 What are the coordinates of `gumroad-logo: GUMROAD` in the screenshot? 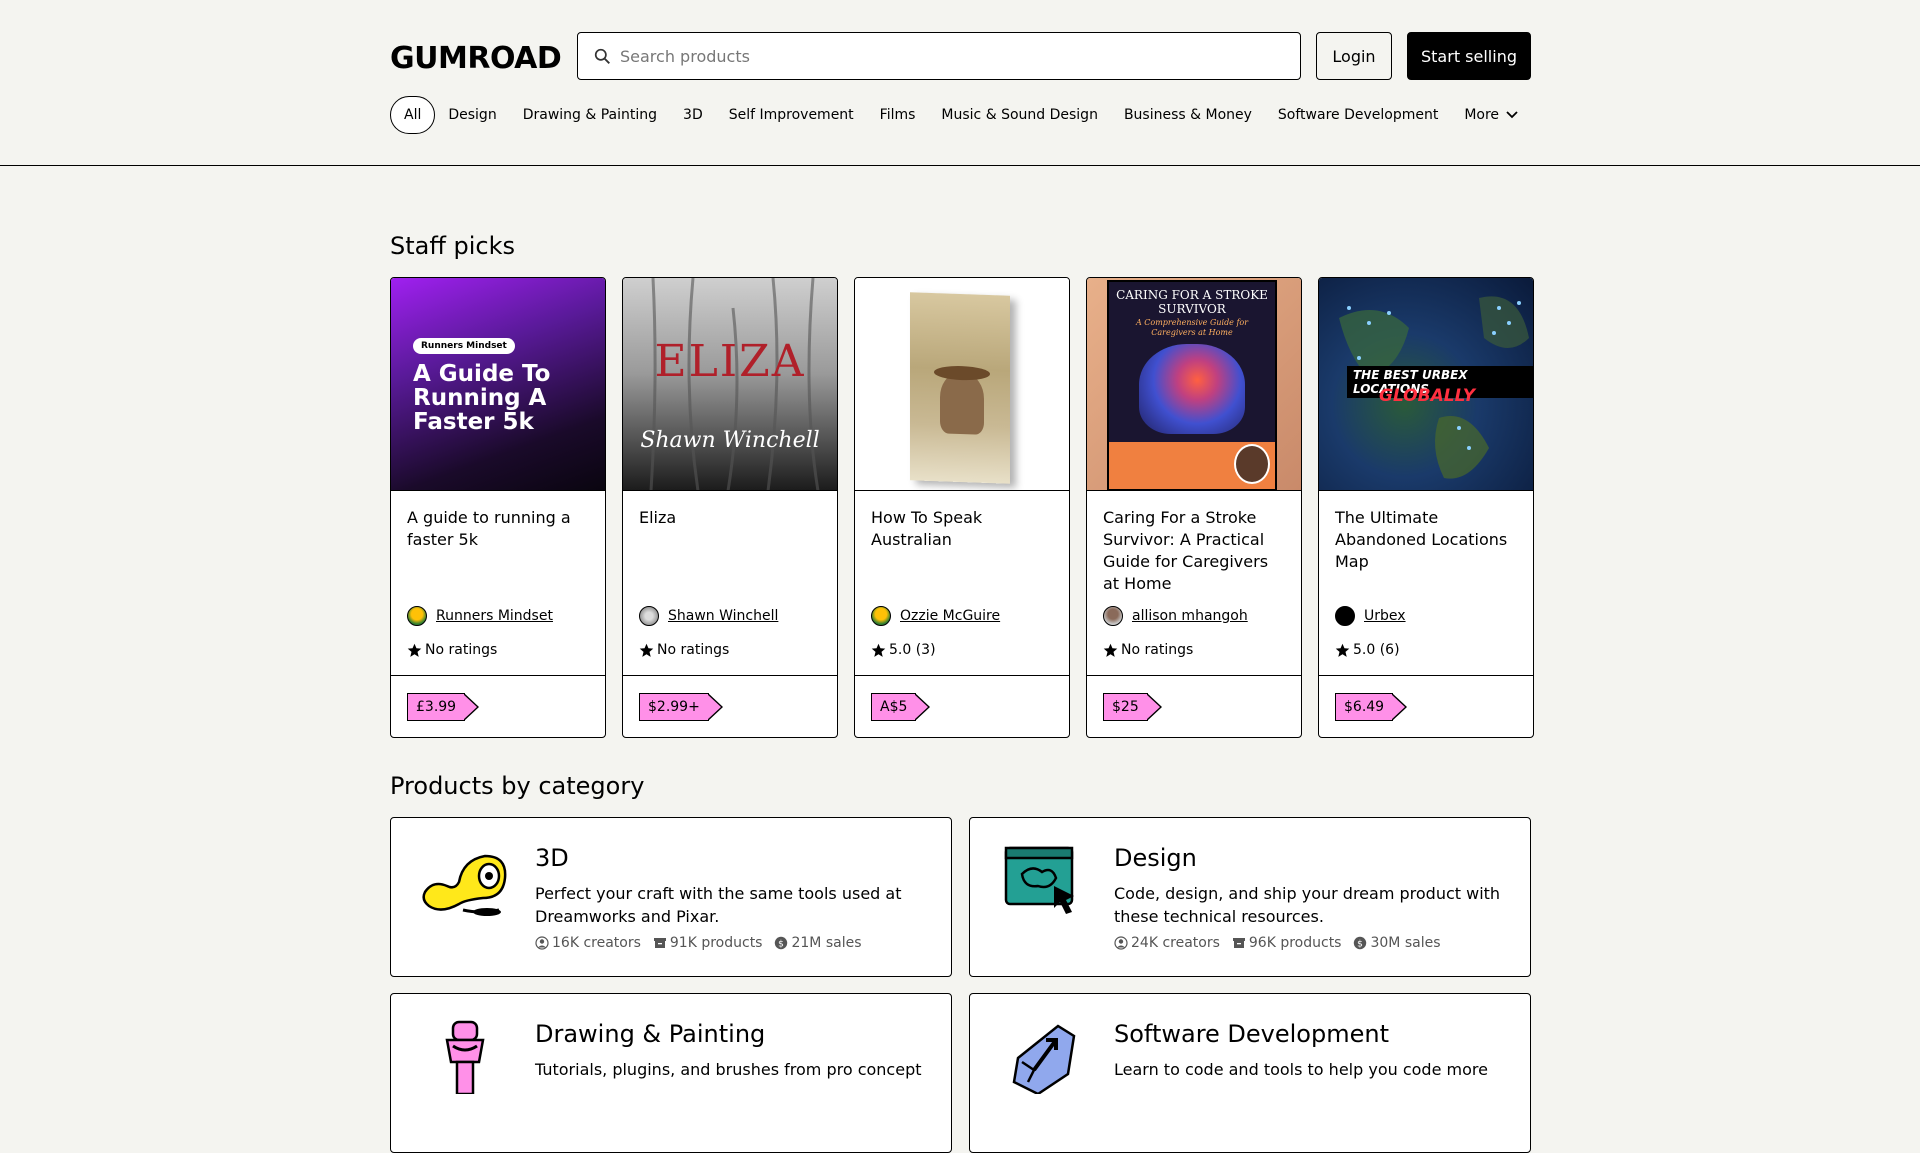 It's located at (476, 57).